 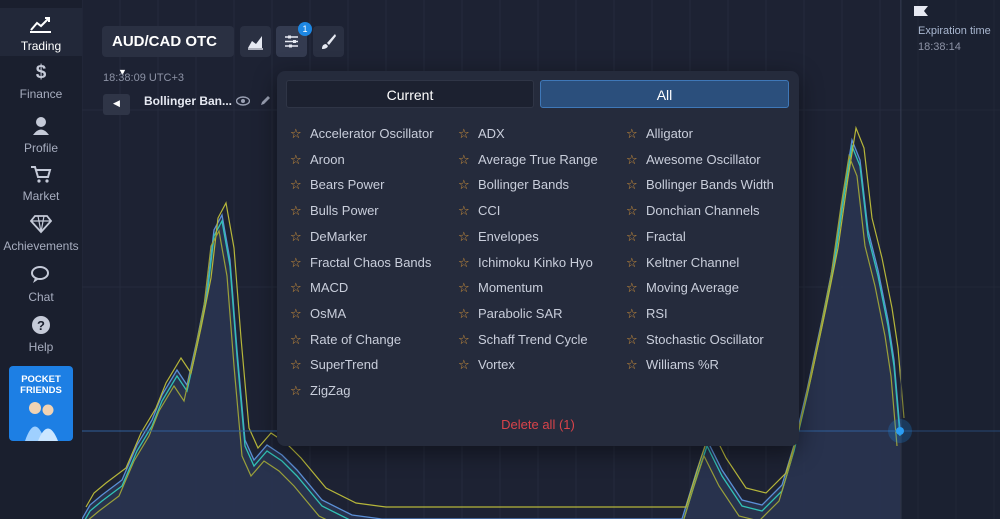 I want to click on indicator-item: ☆ ZigZag, so click(x=320, y=391).